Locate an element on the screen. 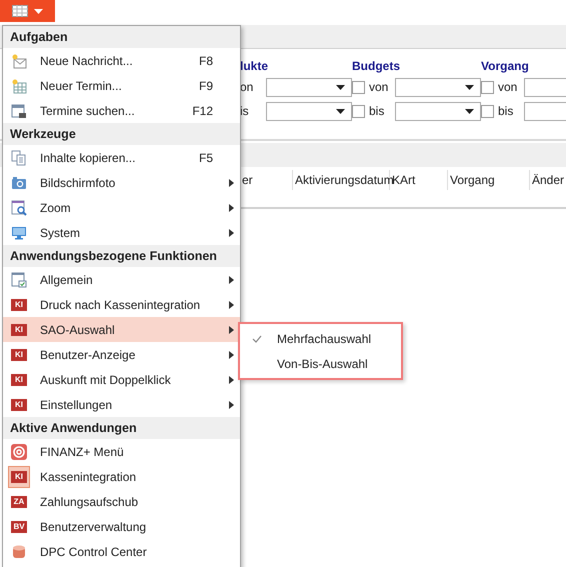  filter-group-title: Vorgang is located at coordinates (505, 66).